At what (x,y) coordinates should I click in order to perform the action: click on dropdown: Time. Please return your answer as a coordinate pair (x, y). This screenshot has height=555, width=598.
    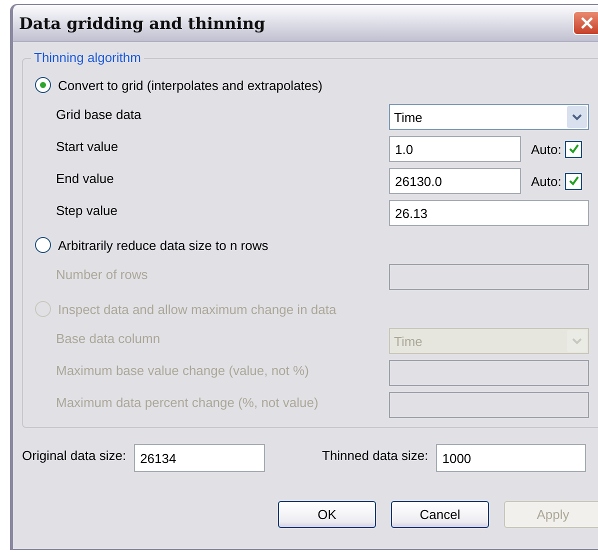
    Looking at the image, I should click on (489, 117).